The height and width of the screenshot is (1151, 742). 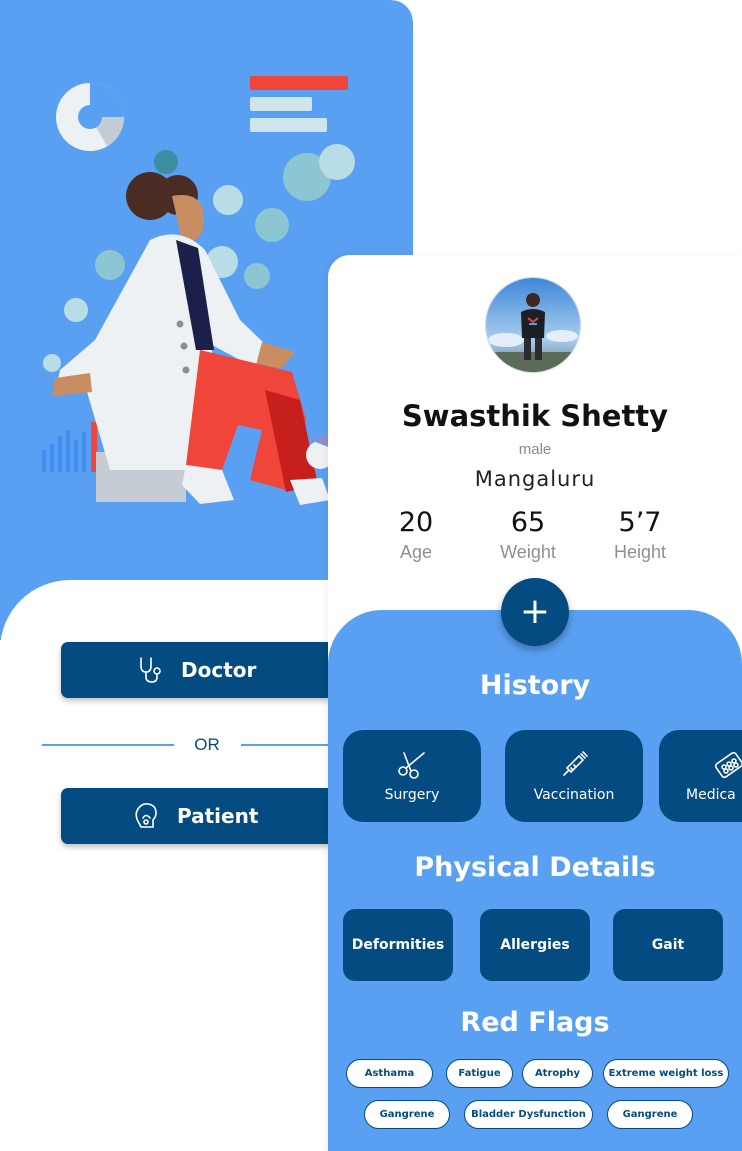 What do you see at coordinates (640, 522) in the screenshot?
I see `stat-height-value: 5’7` at bounding box center [640, 522].